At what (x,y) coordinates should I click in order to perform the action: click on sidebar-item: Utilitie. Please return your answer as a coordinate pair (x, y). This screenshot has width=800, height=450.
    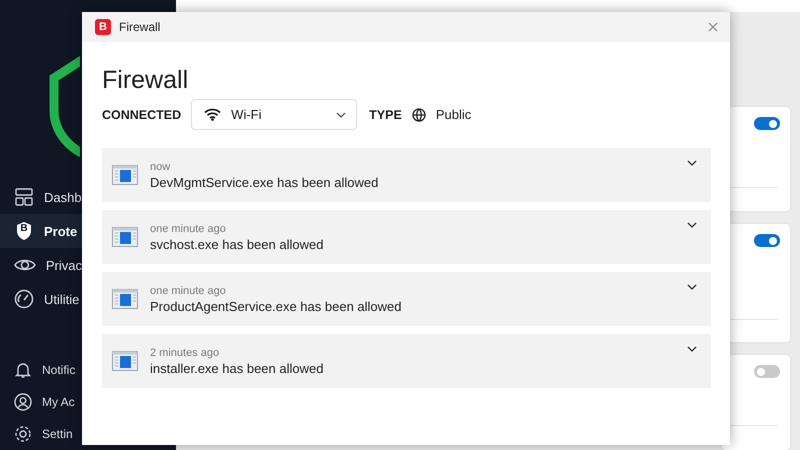
    Looking at the image, I should click on (41, 299).